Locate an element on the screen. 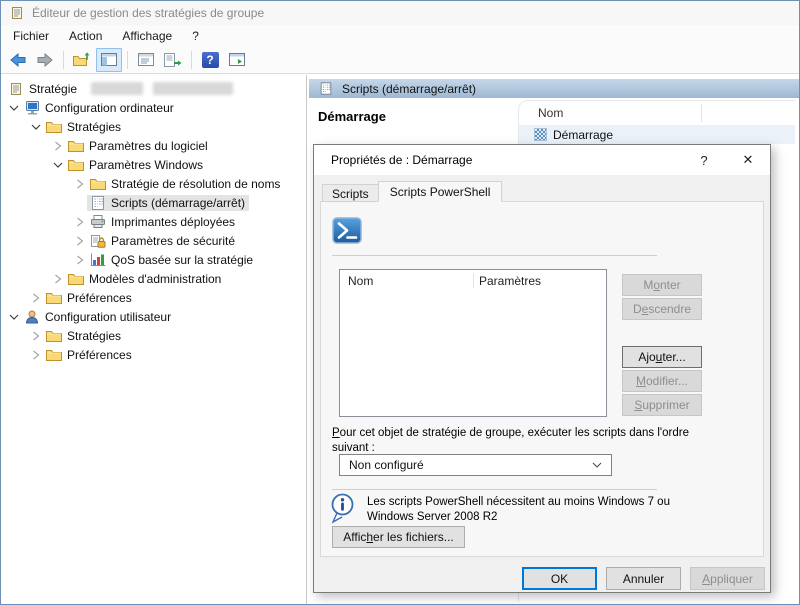 The image size is (800, 605). up-one-level-button is located at coordinates (82, 60).